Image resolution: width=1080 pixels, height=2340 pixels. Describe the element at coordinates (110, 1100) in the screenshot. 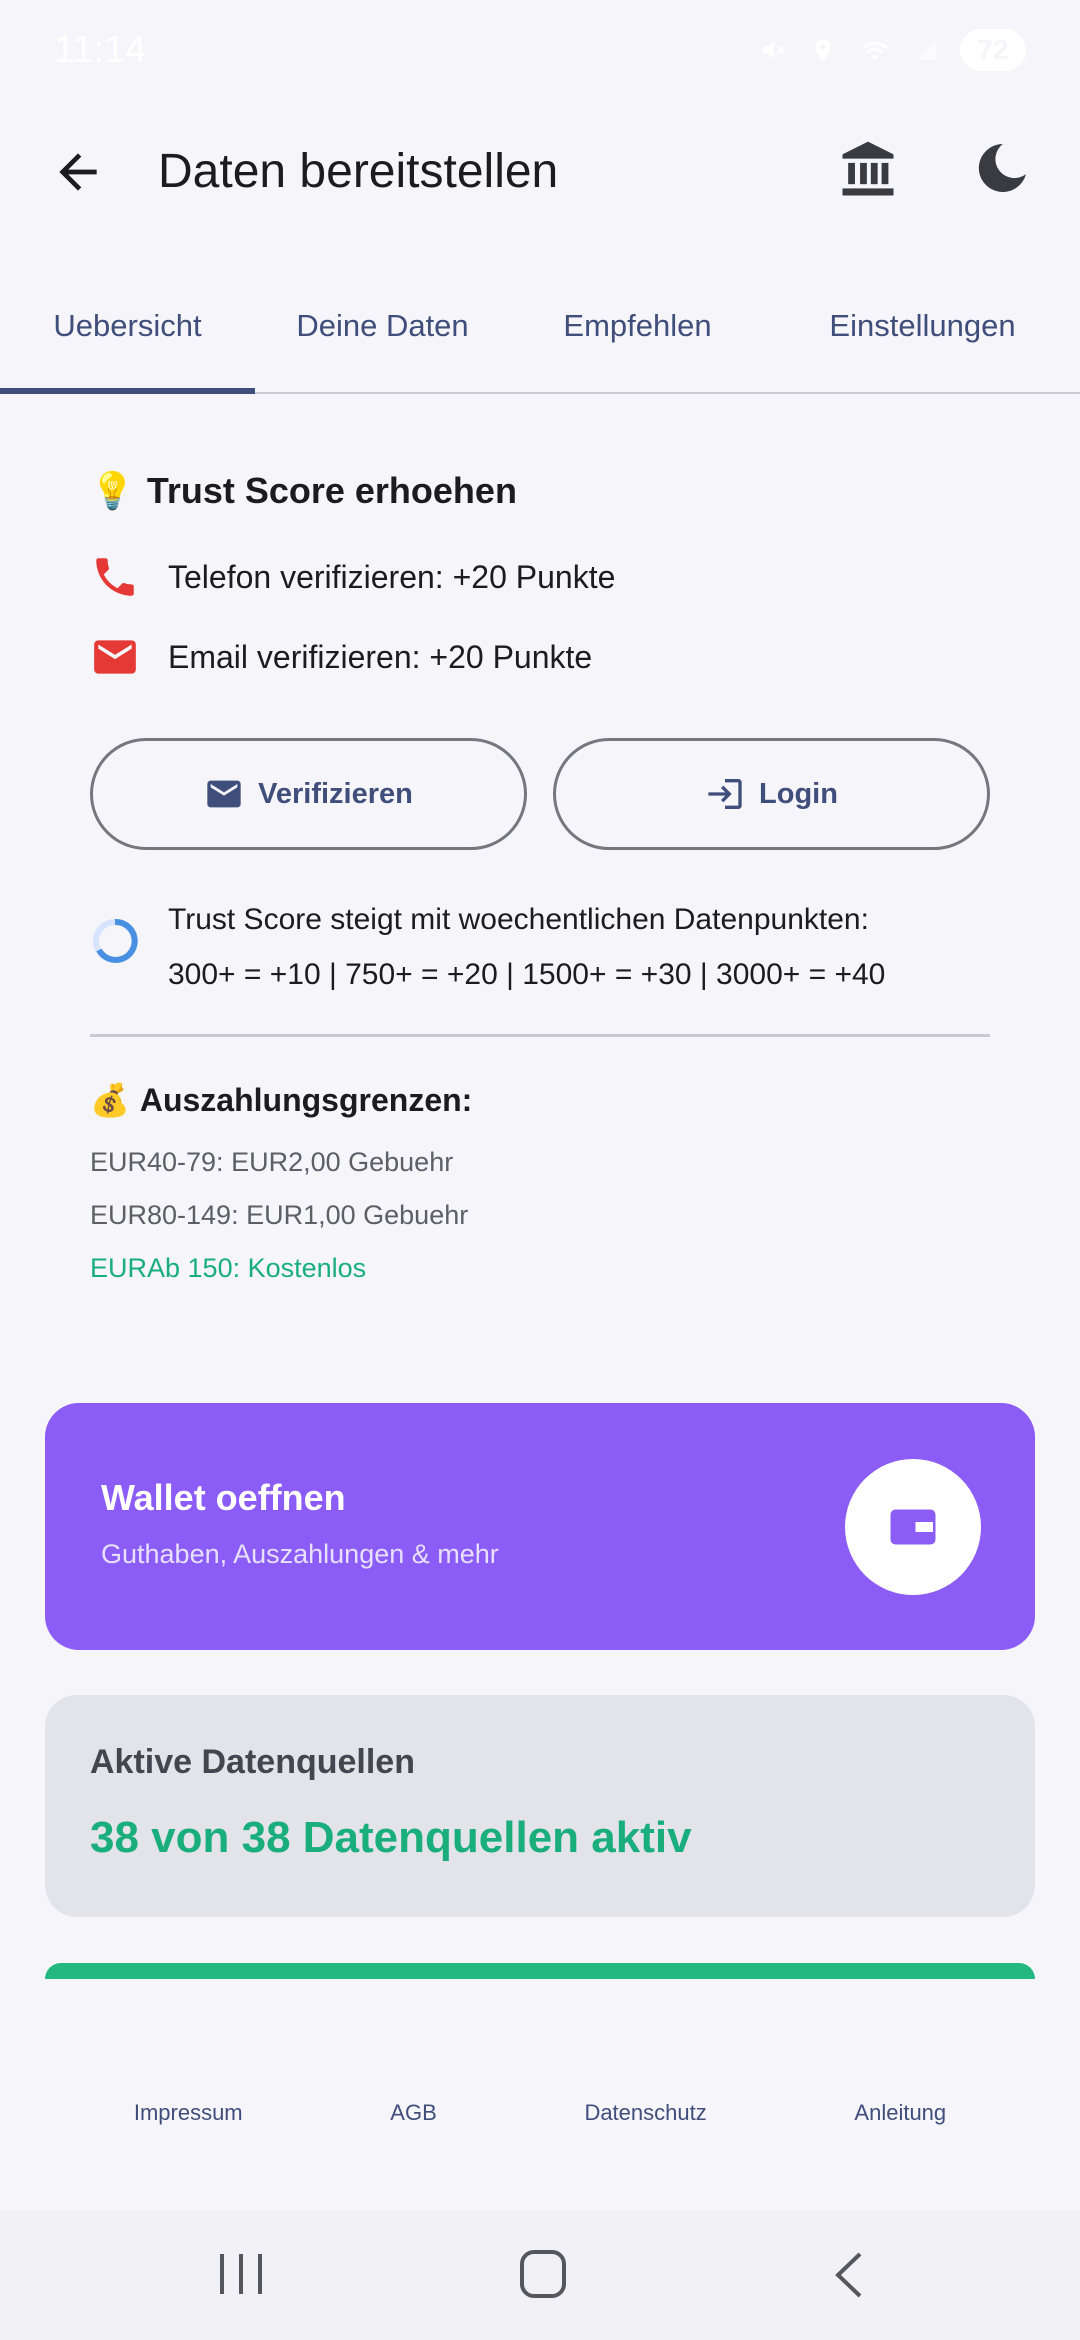

I see `money-bag-icon: 💰` at that location.